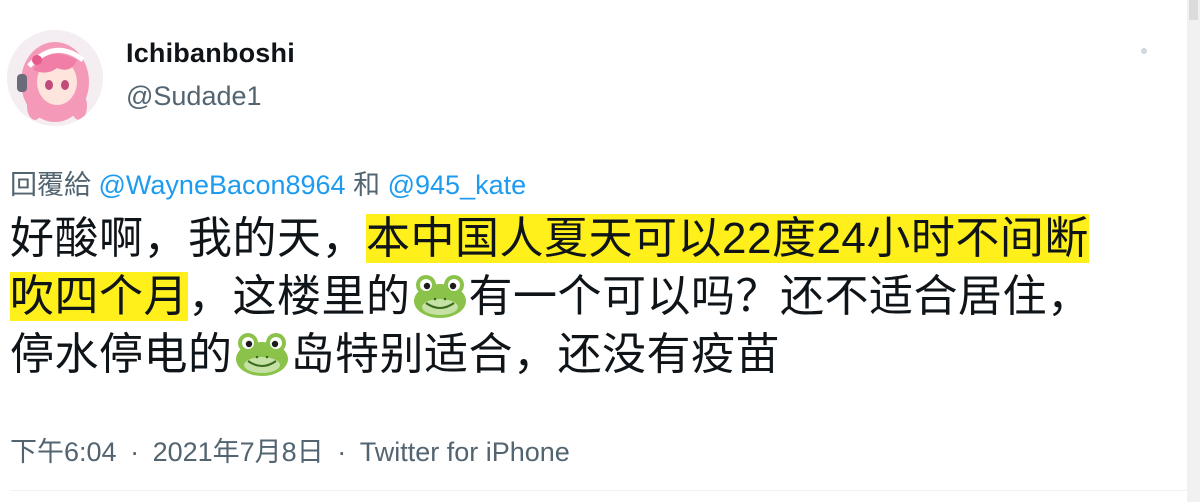  I want to click on tweet-source: Twitter for iPhone, so click(465, 452).